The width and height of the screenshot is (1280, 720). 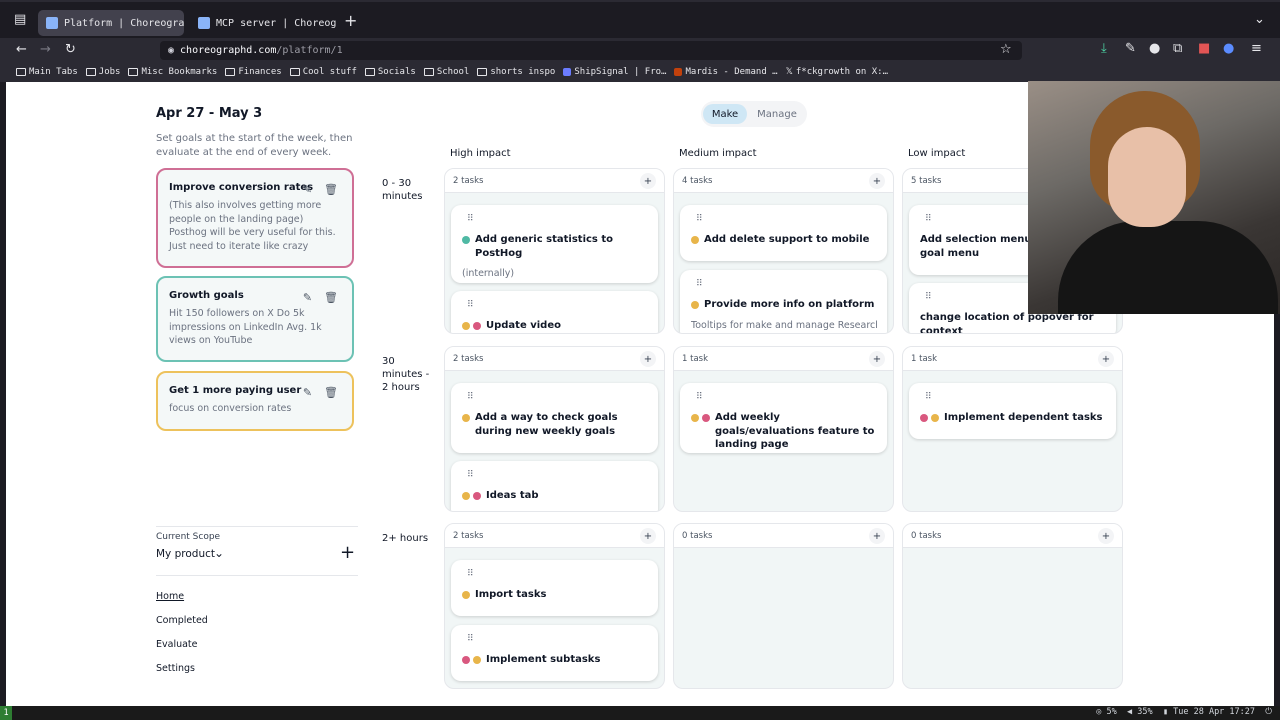 What do you see at coordinates (725, 114) in the screenshot?
I see `make-toggle-option: Make` at bounding box center [725, 114].